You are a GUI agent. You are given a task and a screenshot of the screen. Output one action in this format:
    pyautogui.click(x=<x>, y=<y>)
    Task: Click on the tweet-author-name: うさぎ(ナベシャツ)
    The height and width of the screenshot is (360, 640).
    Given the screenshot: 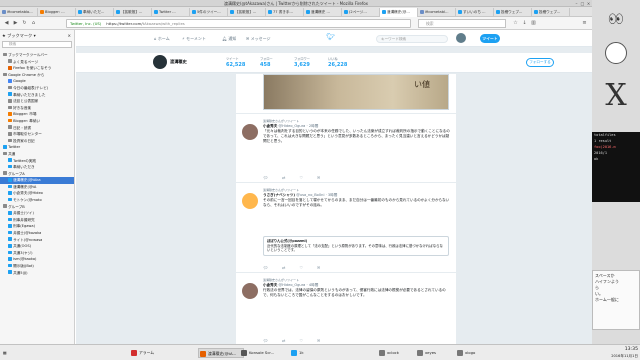 What is the action you would take?
    pyautogui.click(x=279, y=195)
    